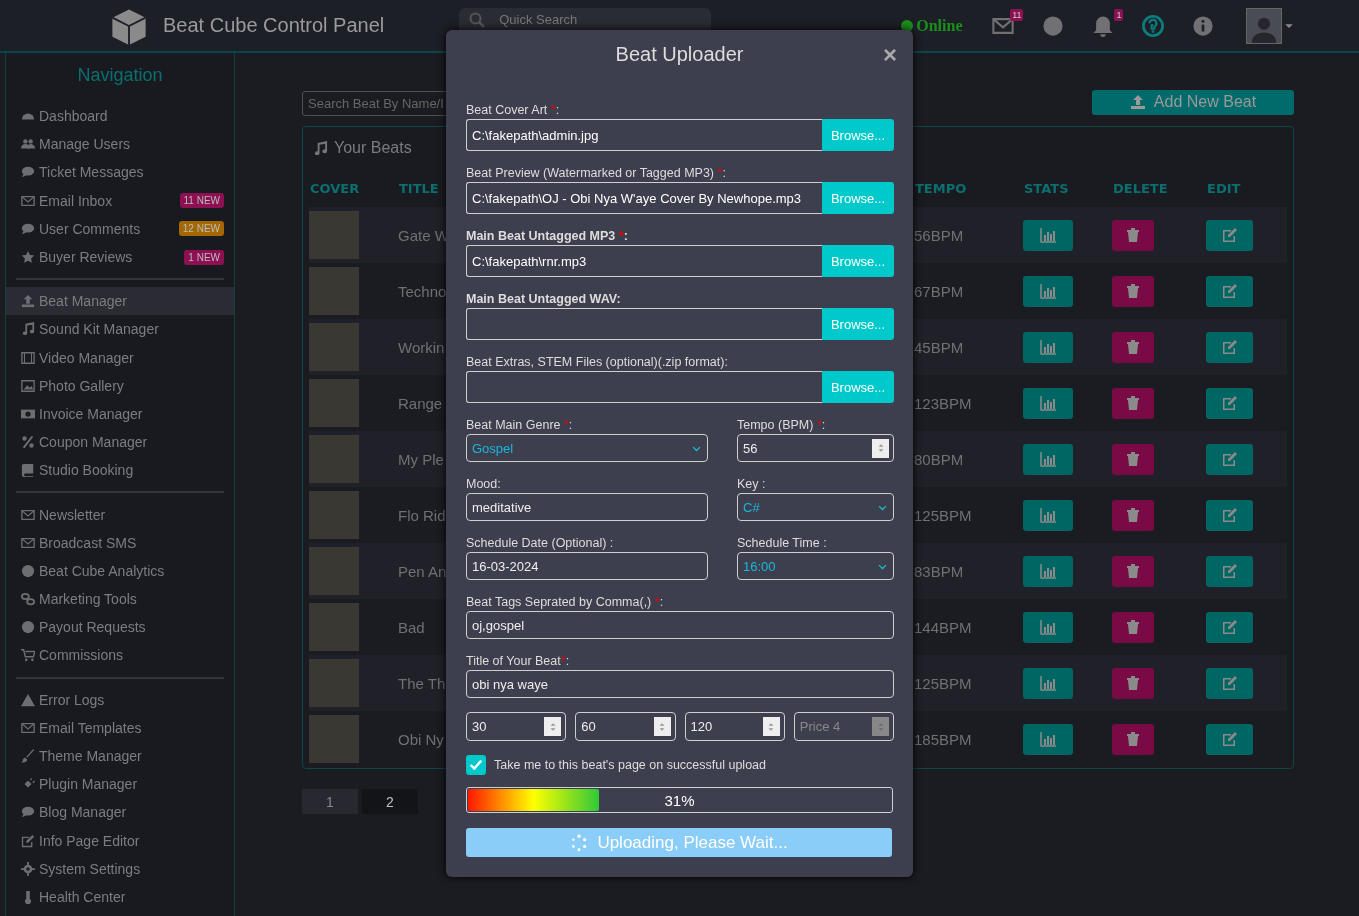 This screenshot has height=916, width=1359. Describe the element at coordinates (120, 897) in the screenshot. I see `sidebar-item: Health Center` at that location.